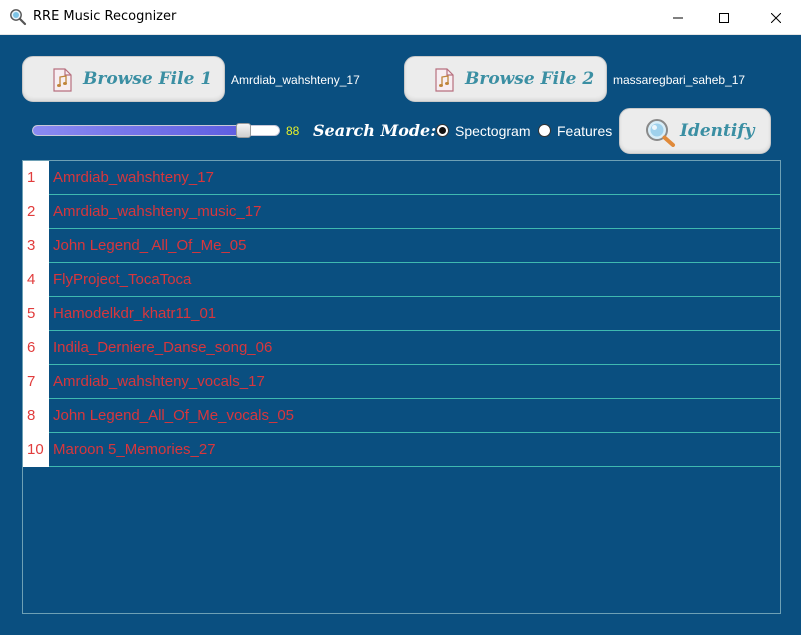 The height and width of the screenshot is (635, 801). What do you see at coordinates (36, 450) in the screenshot?
I see `list-item-index: 10` at bounding box center [36, 450].